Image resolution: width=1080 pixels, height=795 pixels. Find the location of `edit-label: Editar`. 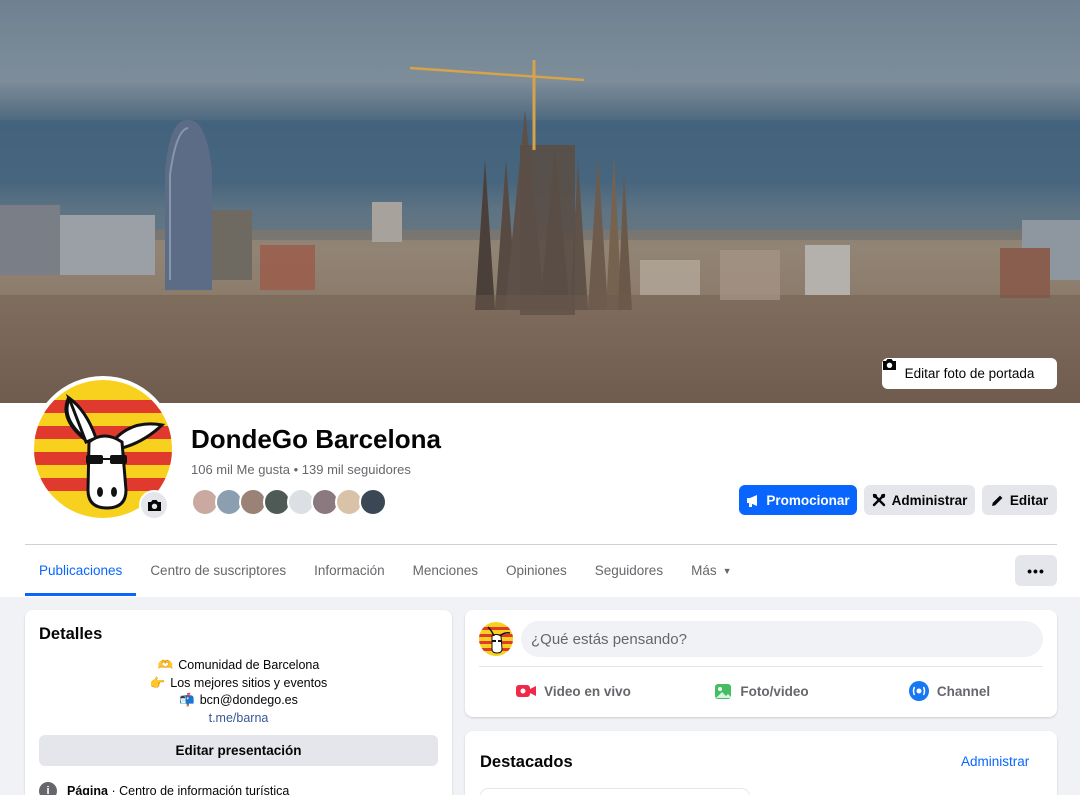

edit-label: Editar is located at coordinates (1029, 500).